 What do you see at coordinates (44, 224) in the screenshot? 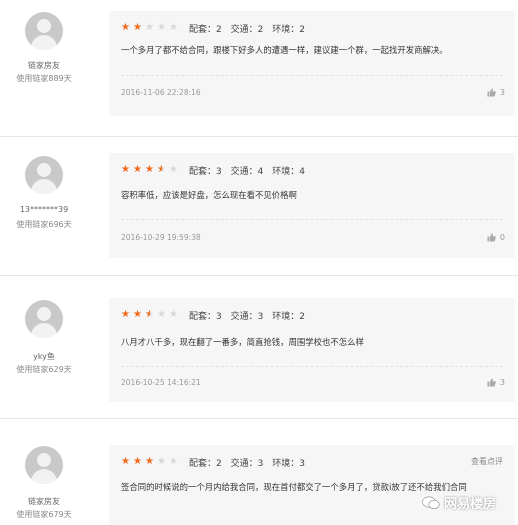
I see `review-user-days: 使用链家696天` at bounding box center [44, 224].